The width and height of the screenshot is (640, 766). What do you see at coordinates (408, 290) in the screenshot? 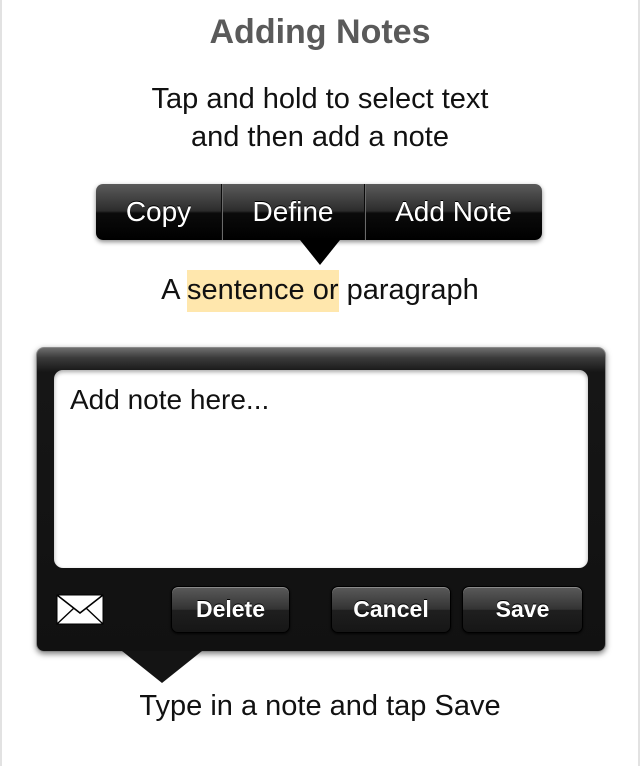
I see `sample-text-after: paragraph` at bounding box center [408, 290].